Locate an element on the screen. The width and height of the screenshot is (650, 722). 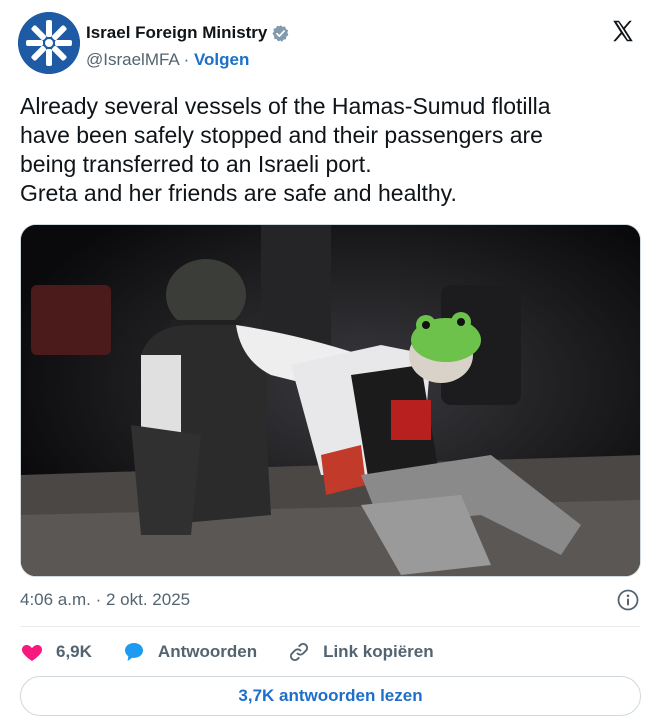
tweet-timestamp: 4:06 a.m. · 2 okt. 2025 is located at coordinates (105, 600).